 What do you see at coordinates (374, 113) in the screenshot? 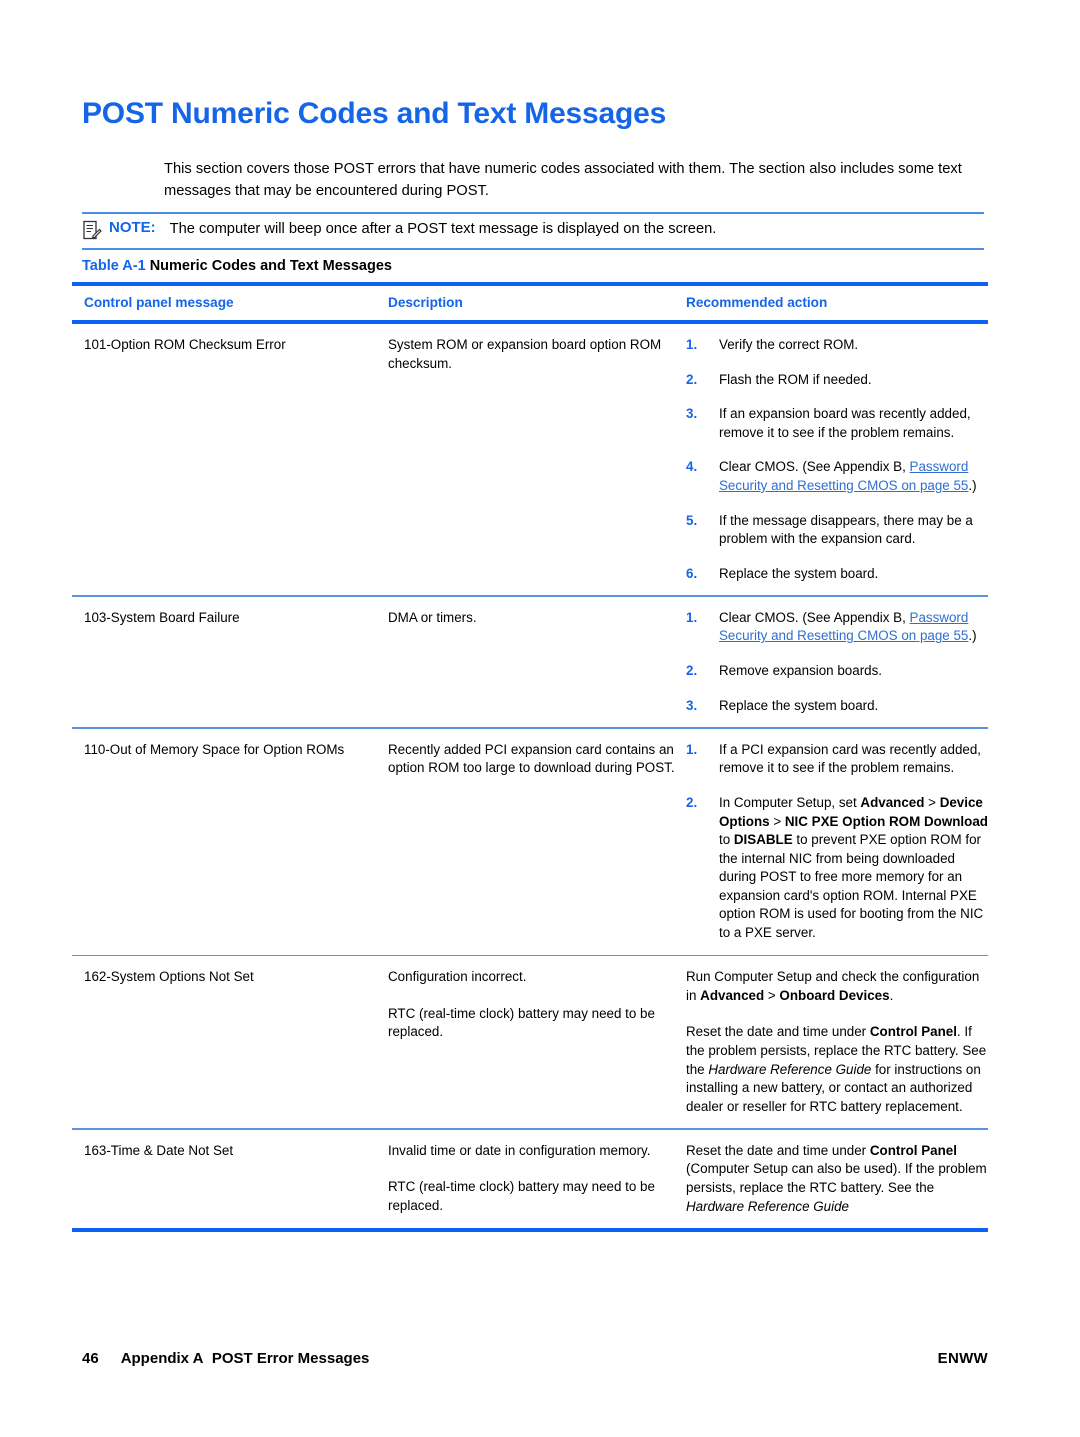
I see `page-title: POST Numeric Codes and Text Messages` at bounding box center [374, 113].